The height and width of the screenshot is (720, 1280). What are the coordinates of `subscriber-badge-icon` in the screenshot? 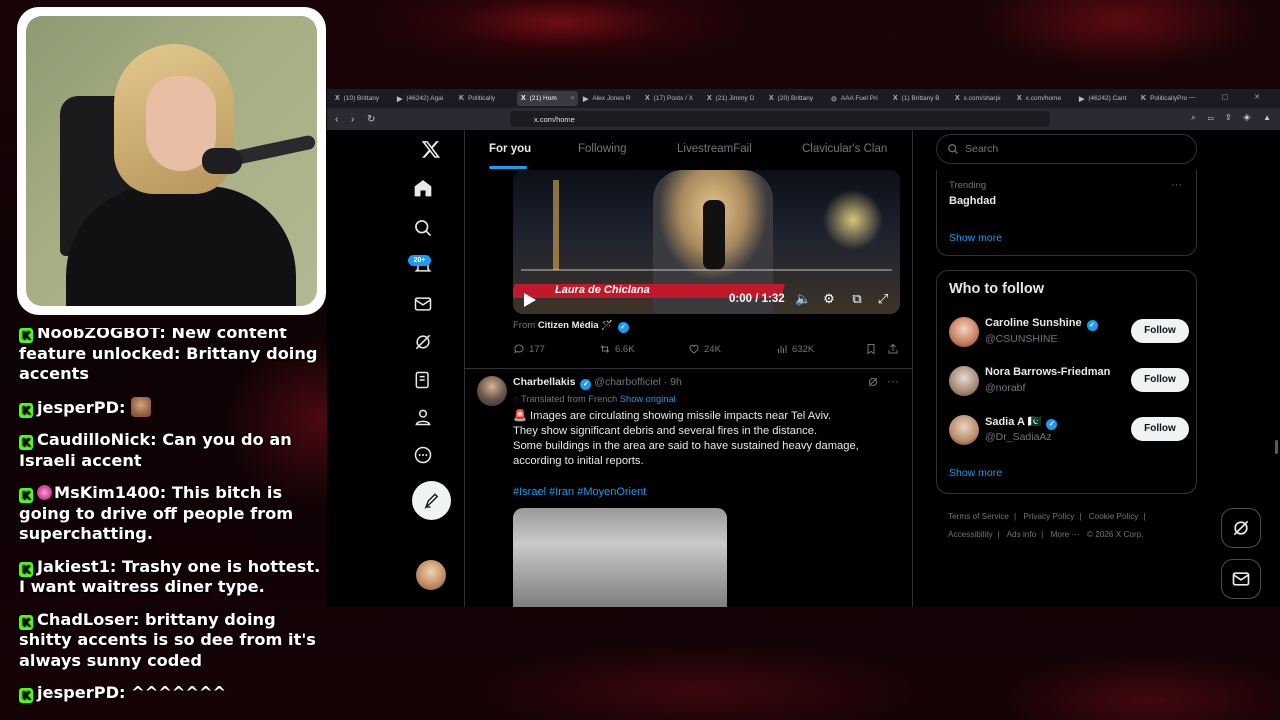 It's located at (44, 492).